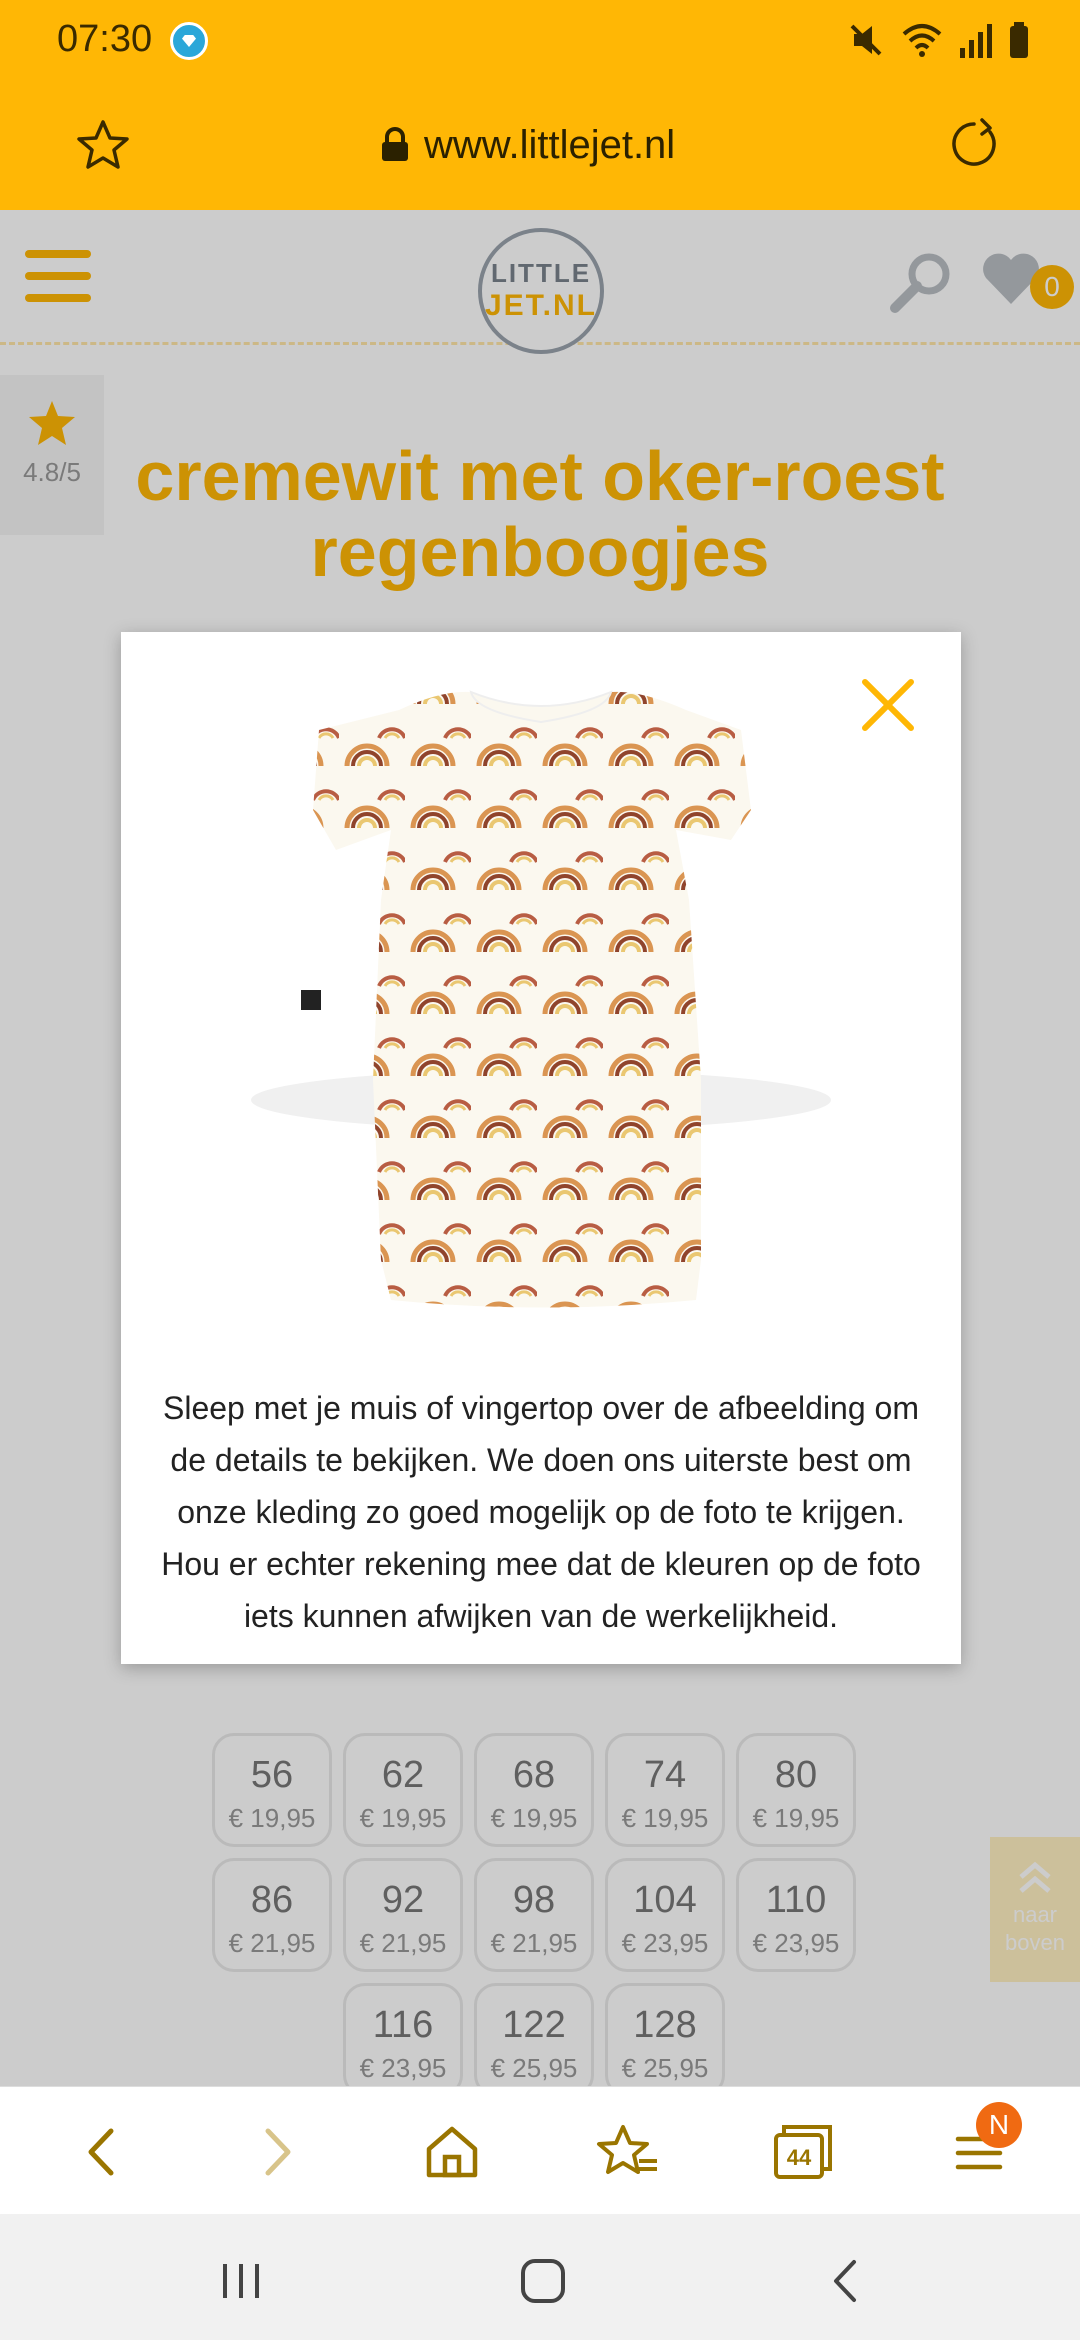  I want to click on tabs-count: 44, so click(799, 2157).